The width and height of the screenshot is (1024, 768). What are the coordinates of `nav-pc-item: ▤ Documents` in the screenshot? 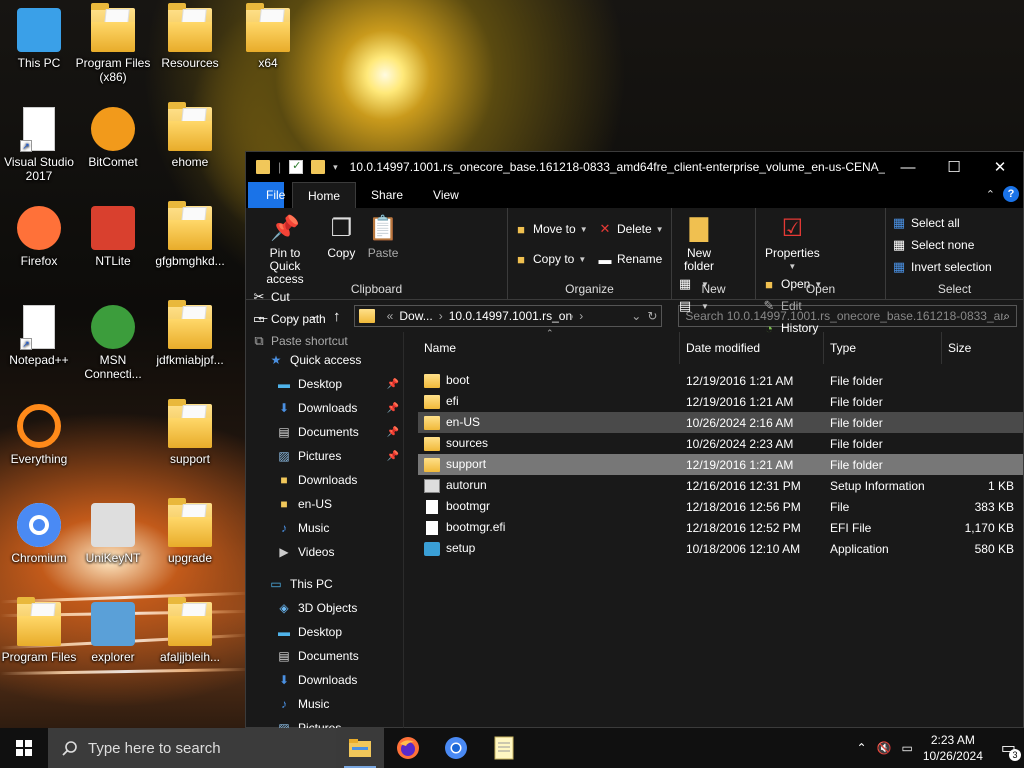 It's located at (324, 656).